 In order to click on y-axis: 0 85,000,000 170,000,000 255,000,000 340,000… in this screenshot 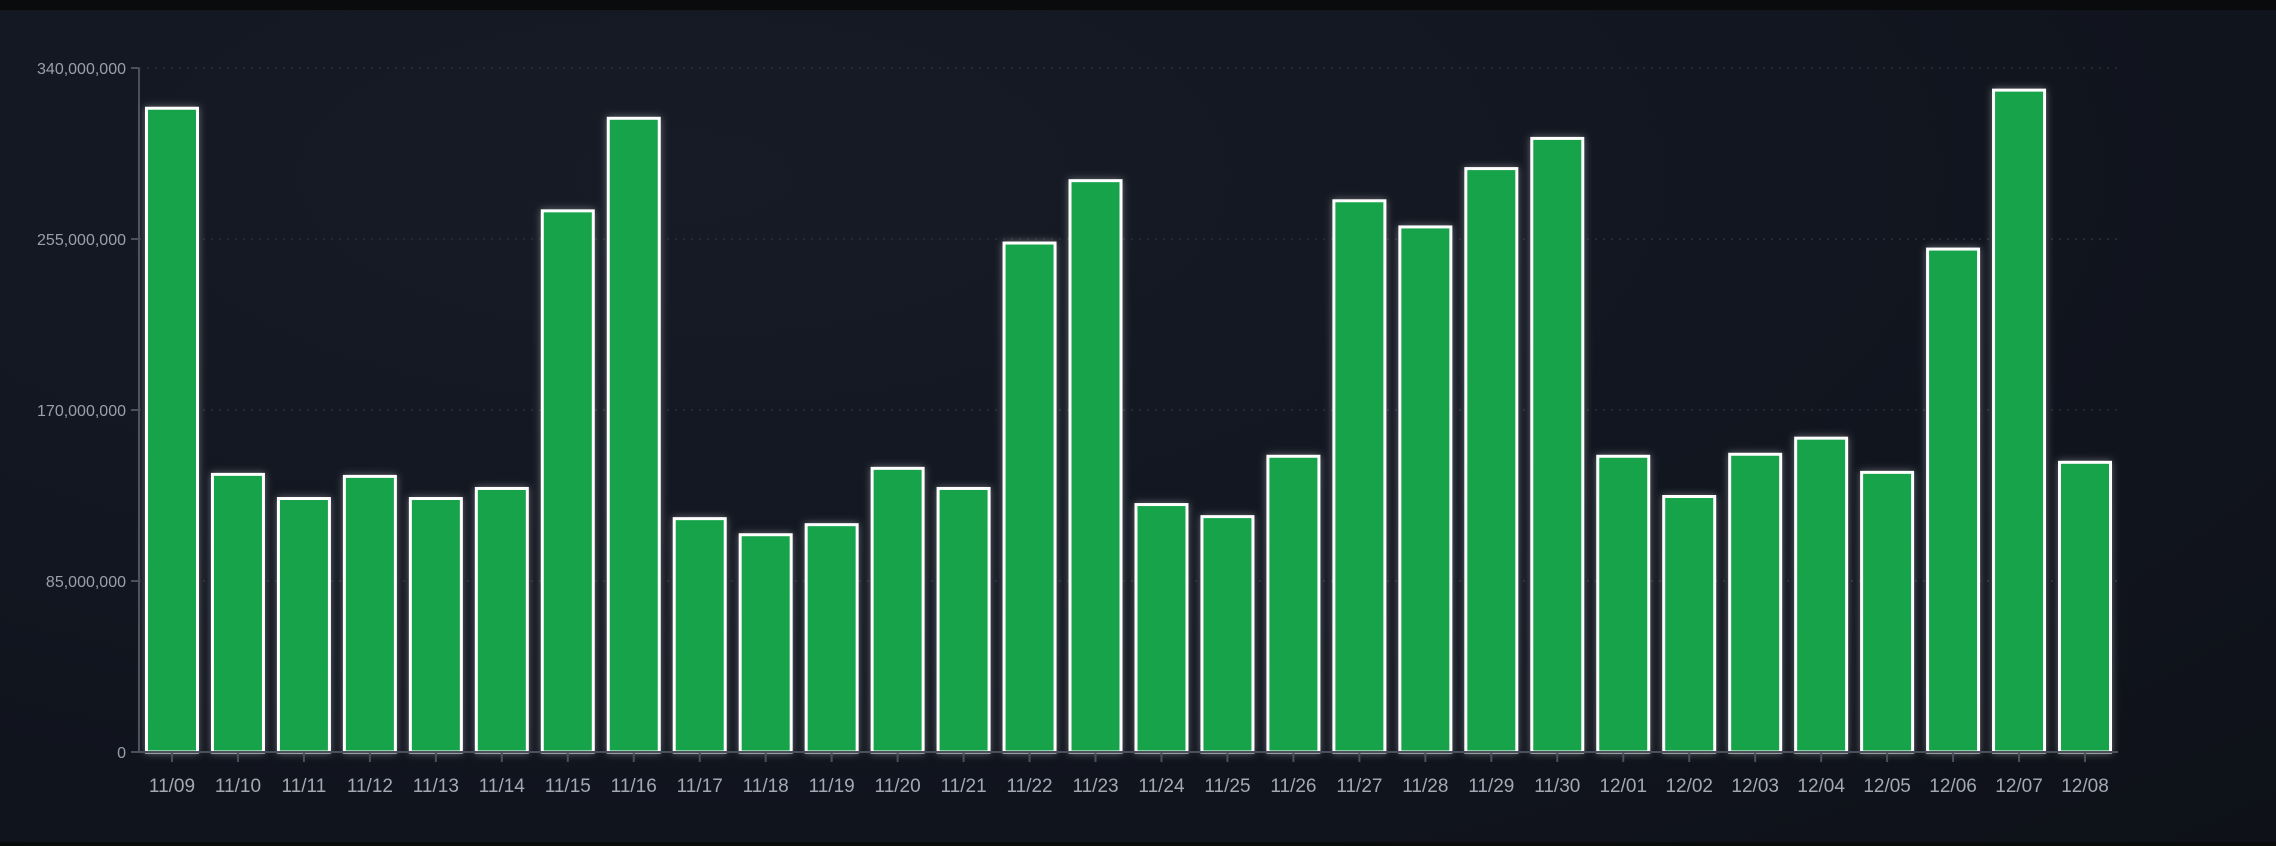, I will do `click(88, 411)`.